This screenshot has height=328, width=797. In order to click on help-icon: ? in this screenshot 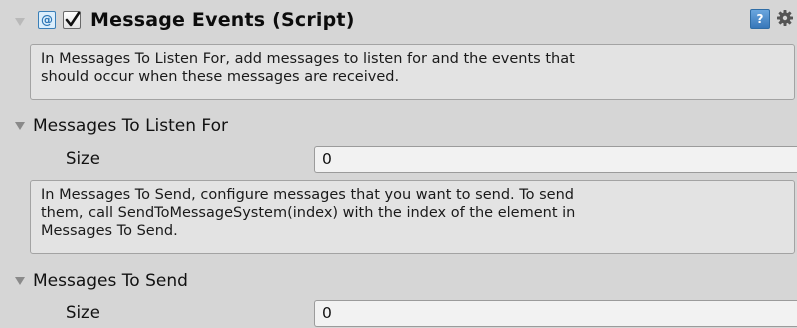, I will do `click(760, 19)`.